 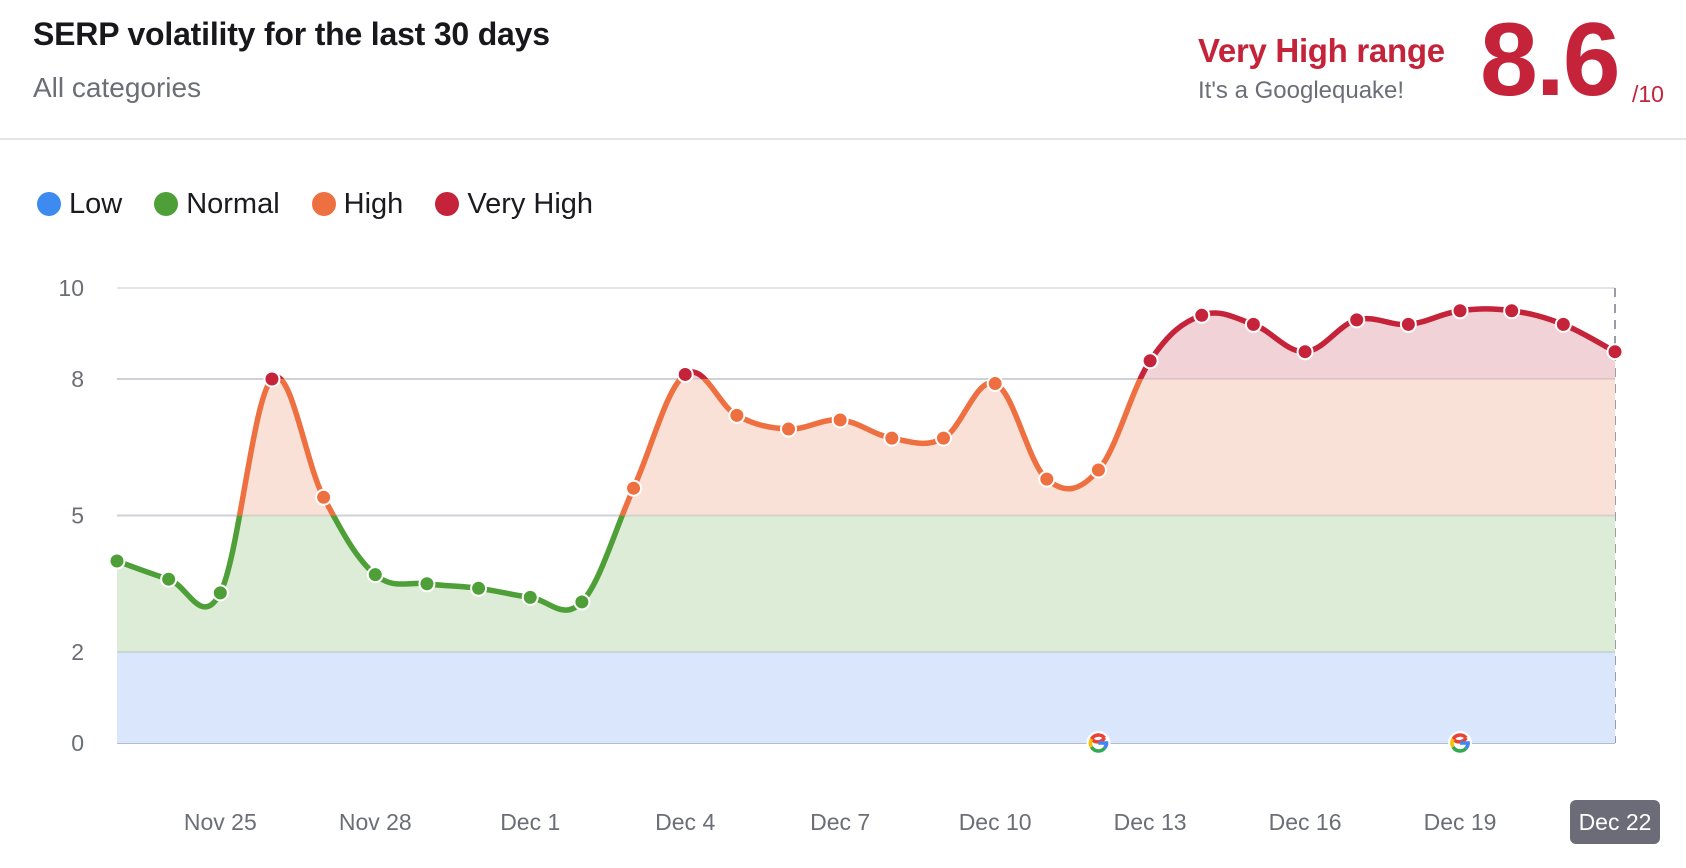 I want to click on x-tick-label: Dec 13, so click(x=1150, y=822).